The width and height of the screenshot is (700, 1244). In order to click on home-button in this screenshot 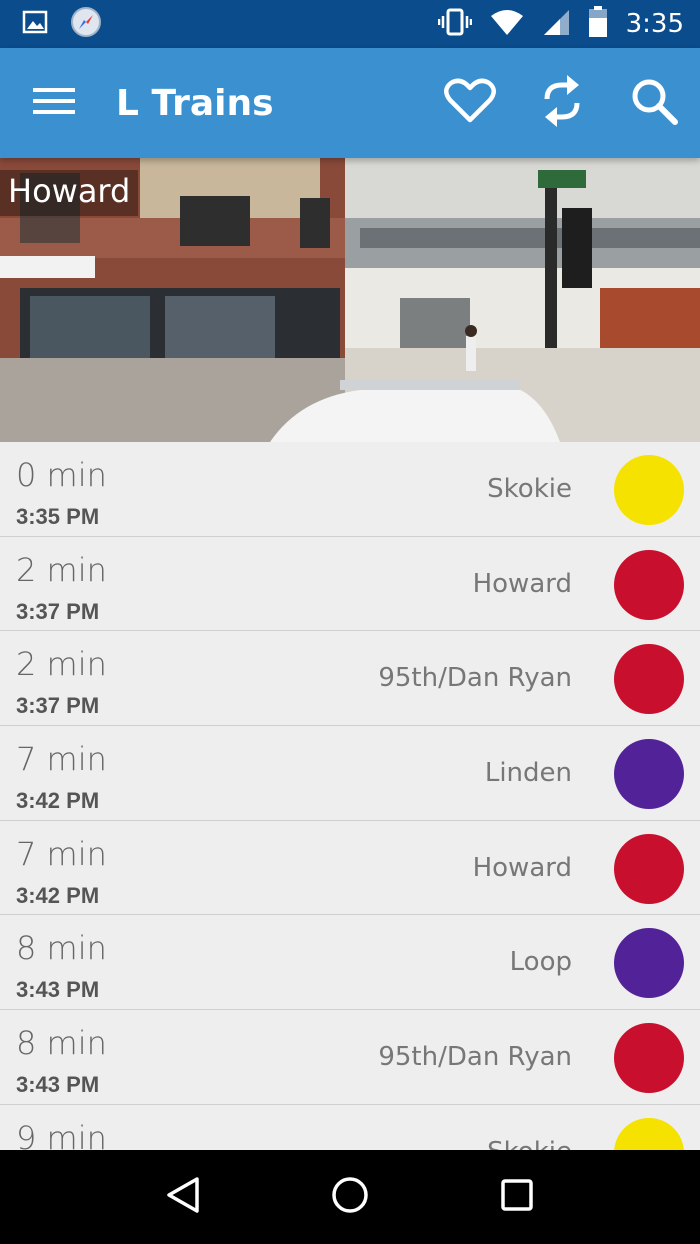, I will do `click(350, 1197)`.